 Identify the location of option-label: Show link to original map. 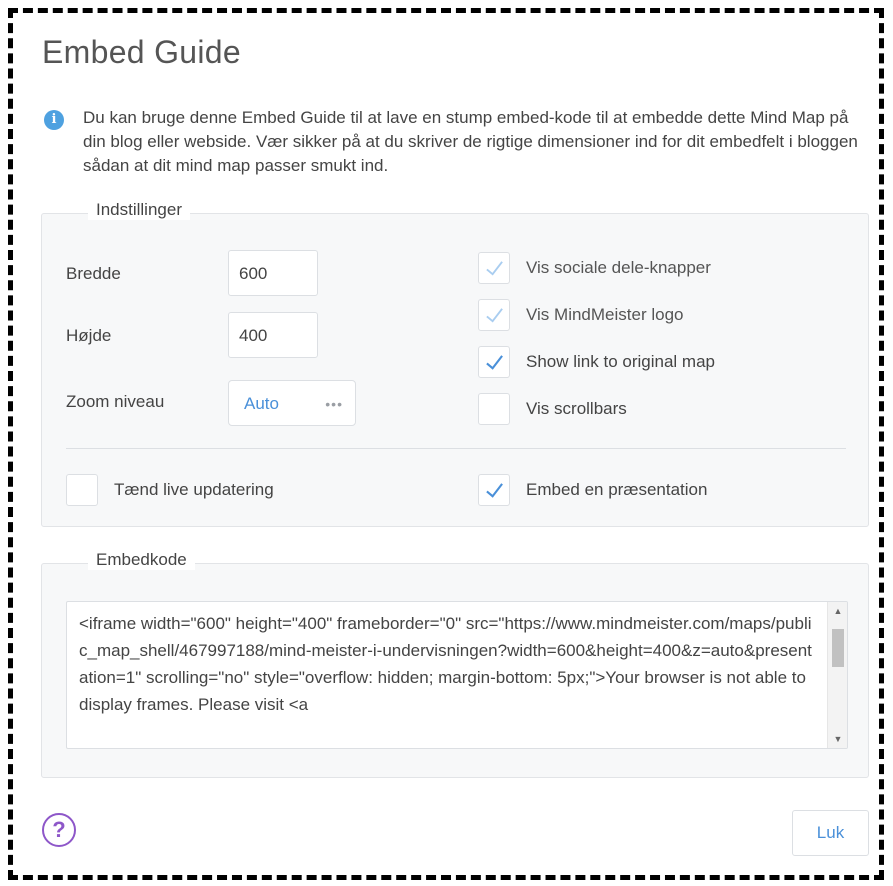
(620, 361).